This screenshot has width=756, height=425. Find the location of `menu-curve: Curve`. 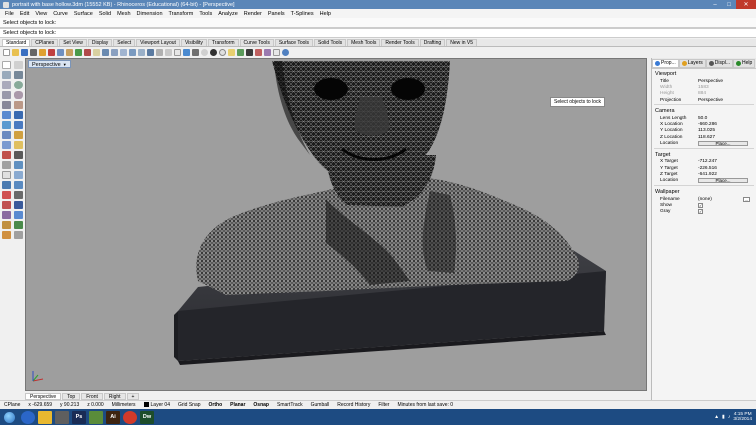

menu-curve: Curve is located at coordinates (60, 14).